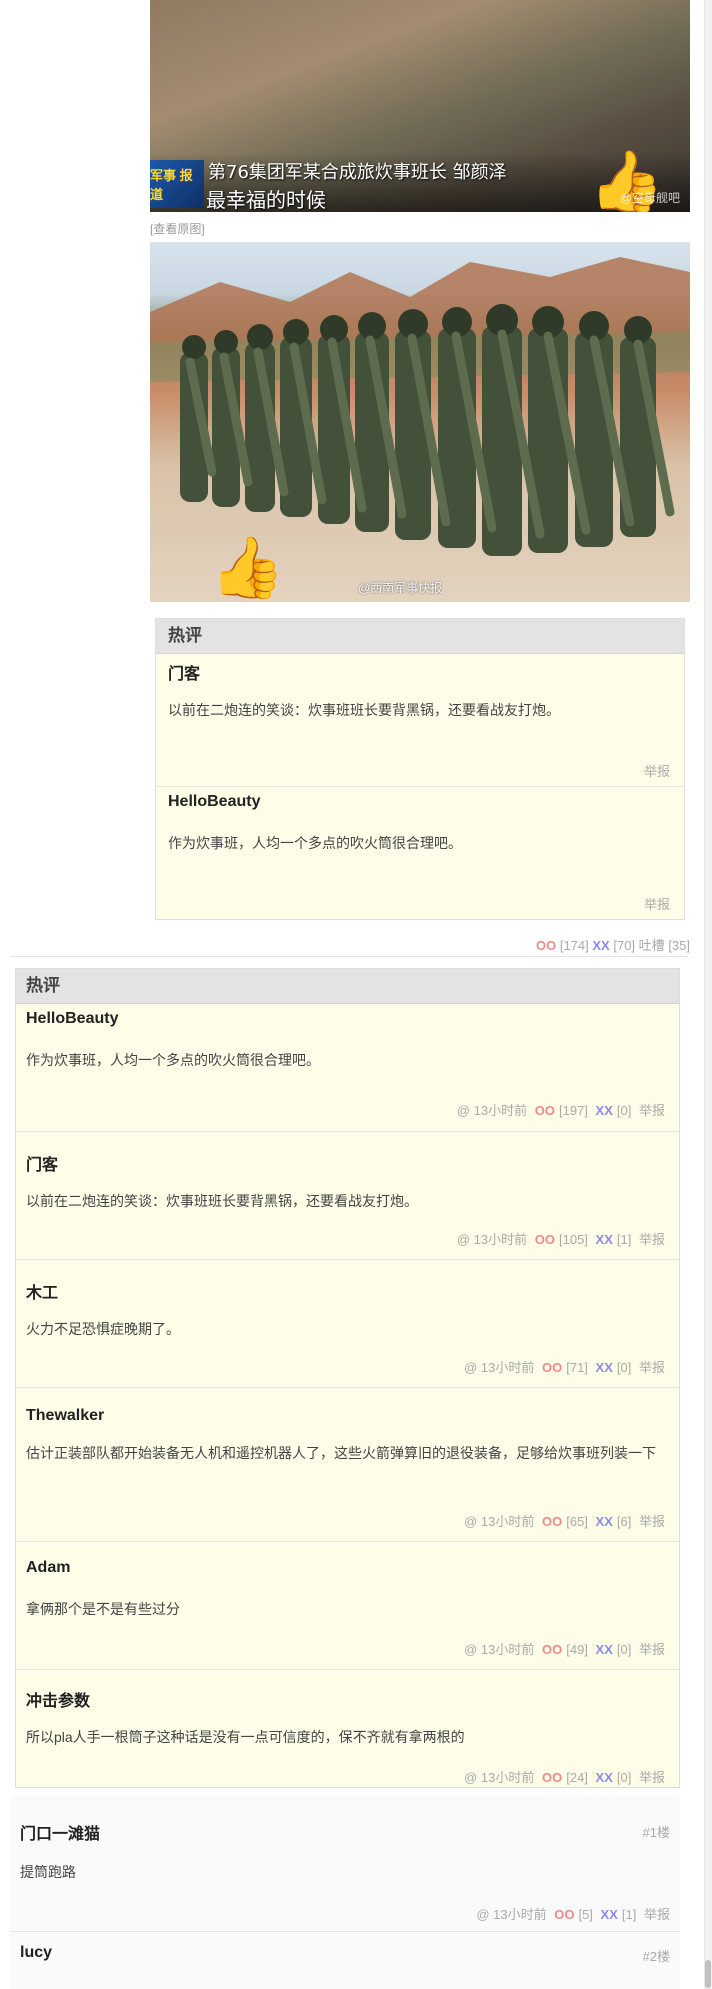 This screenshot has height=1989, width=712. I want to click on comment-author: 冲击参数, so click(58, 1699).